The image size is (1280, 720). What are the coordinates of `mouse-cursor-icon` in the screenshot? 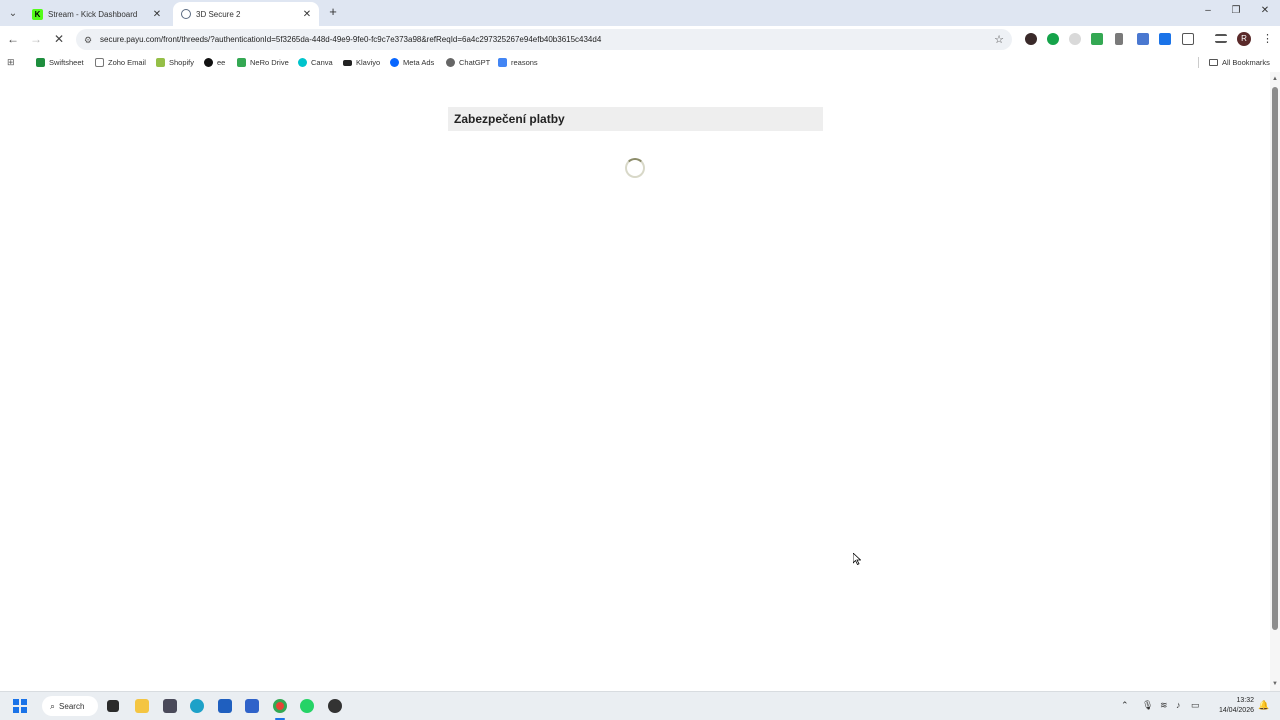 It's located at (857, 559).